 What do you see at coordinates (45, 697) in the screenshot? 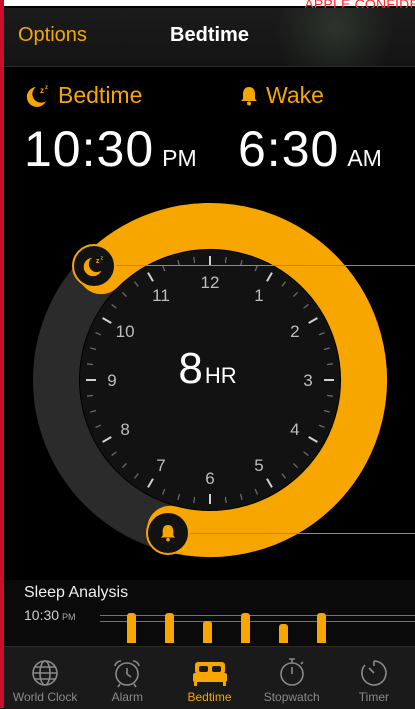
I see `tab-label: World Clock` at bounding box center [45, 697].